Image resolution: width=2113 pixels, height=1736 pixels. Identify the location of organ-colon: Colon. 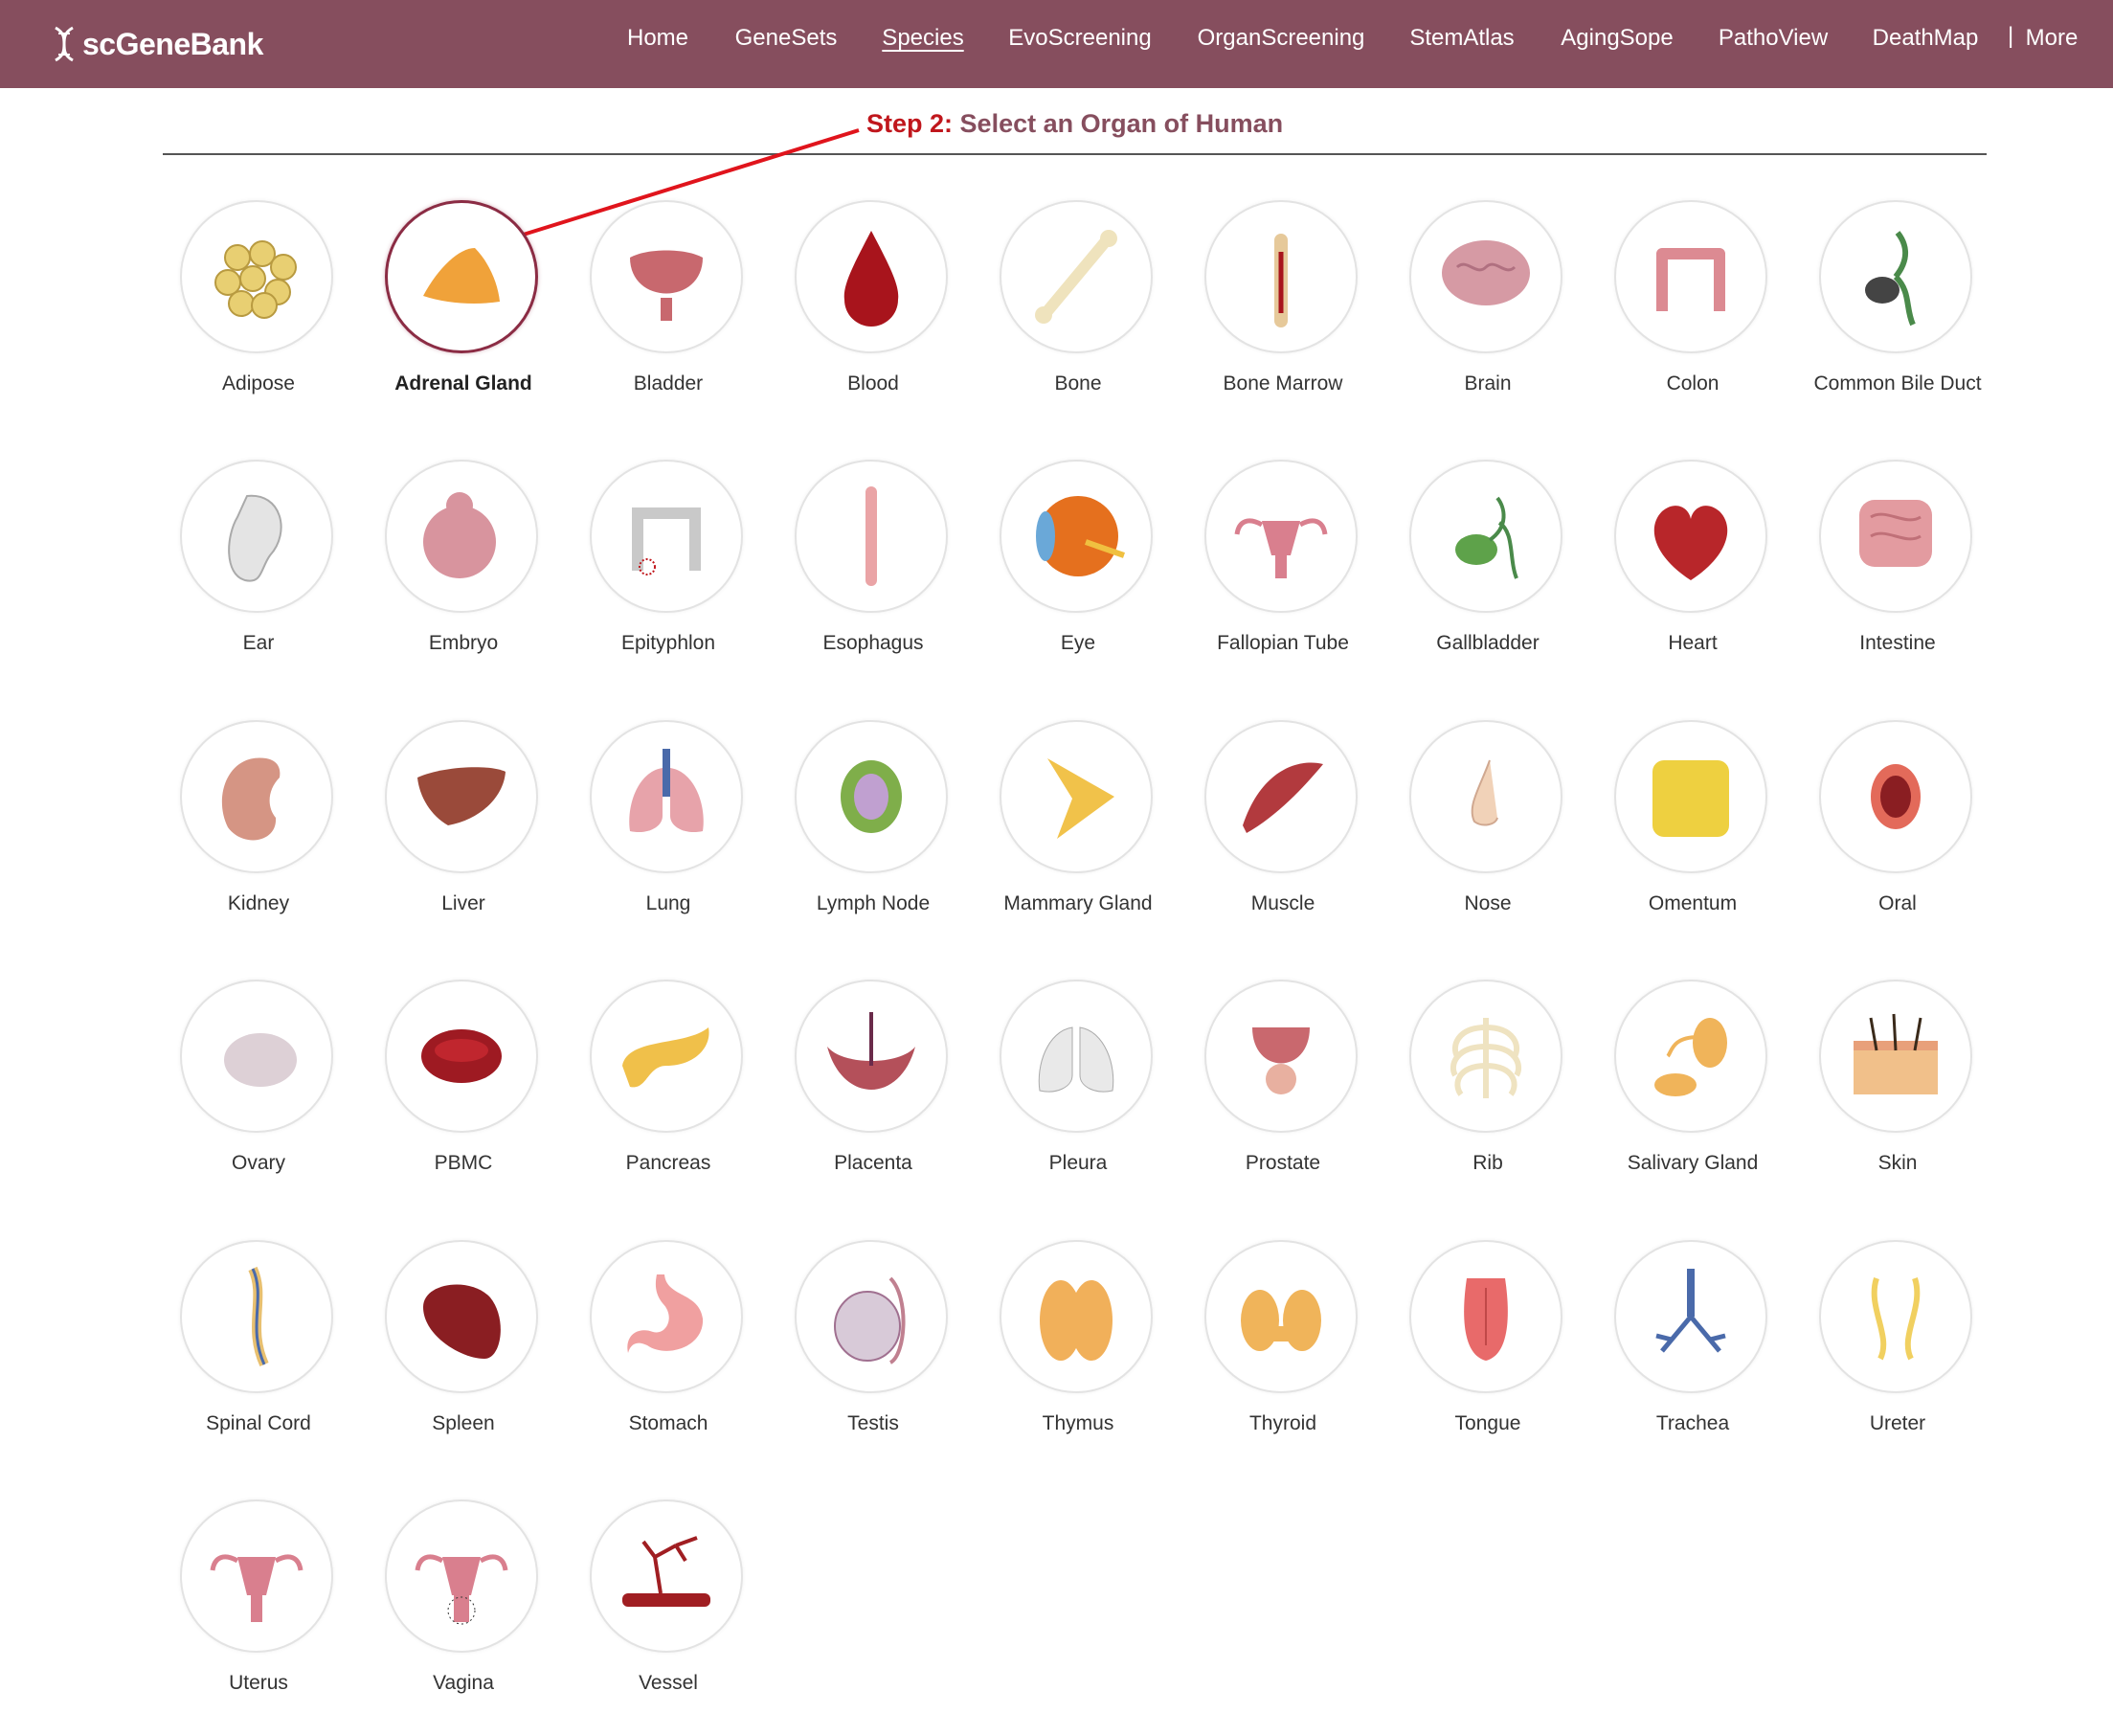
(1692, 305).